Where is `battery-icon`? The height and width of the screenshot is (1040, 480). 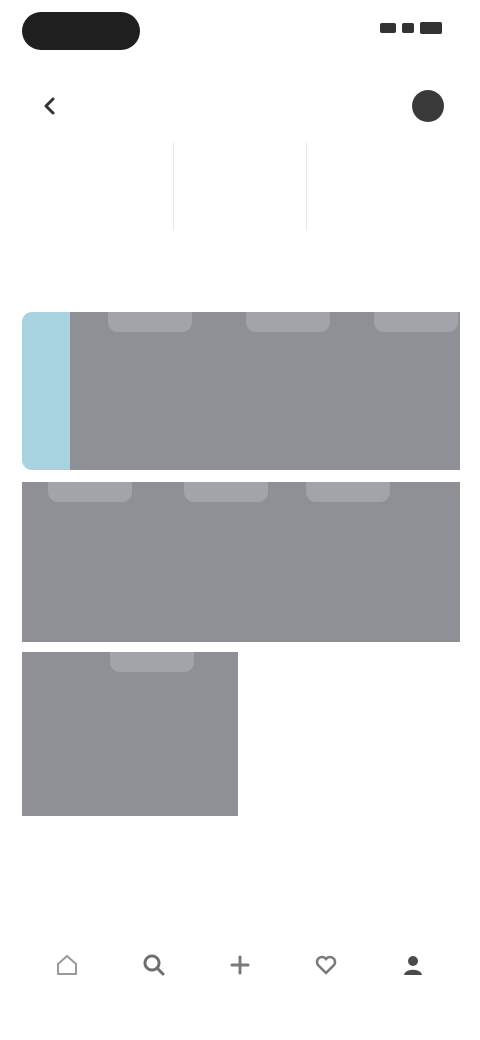 battery-icon is located at coordinates (431, 28).